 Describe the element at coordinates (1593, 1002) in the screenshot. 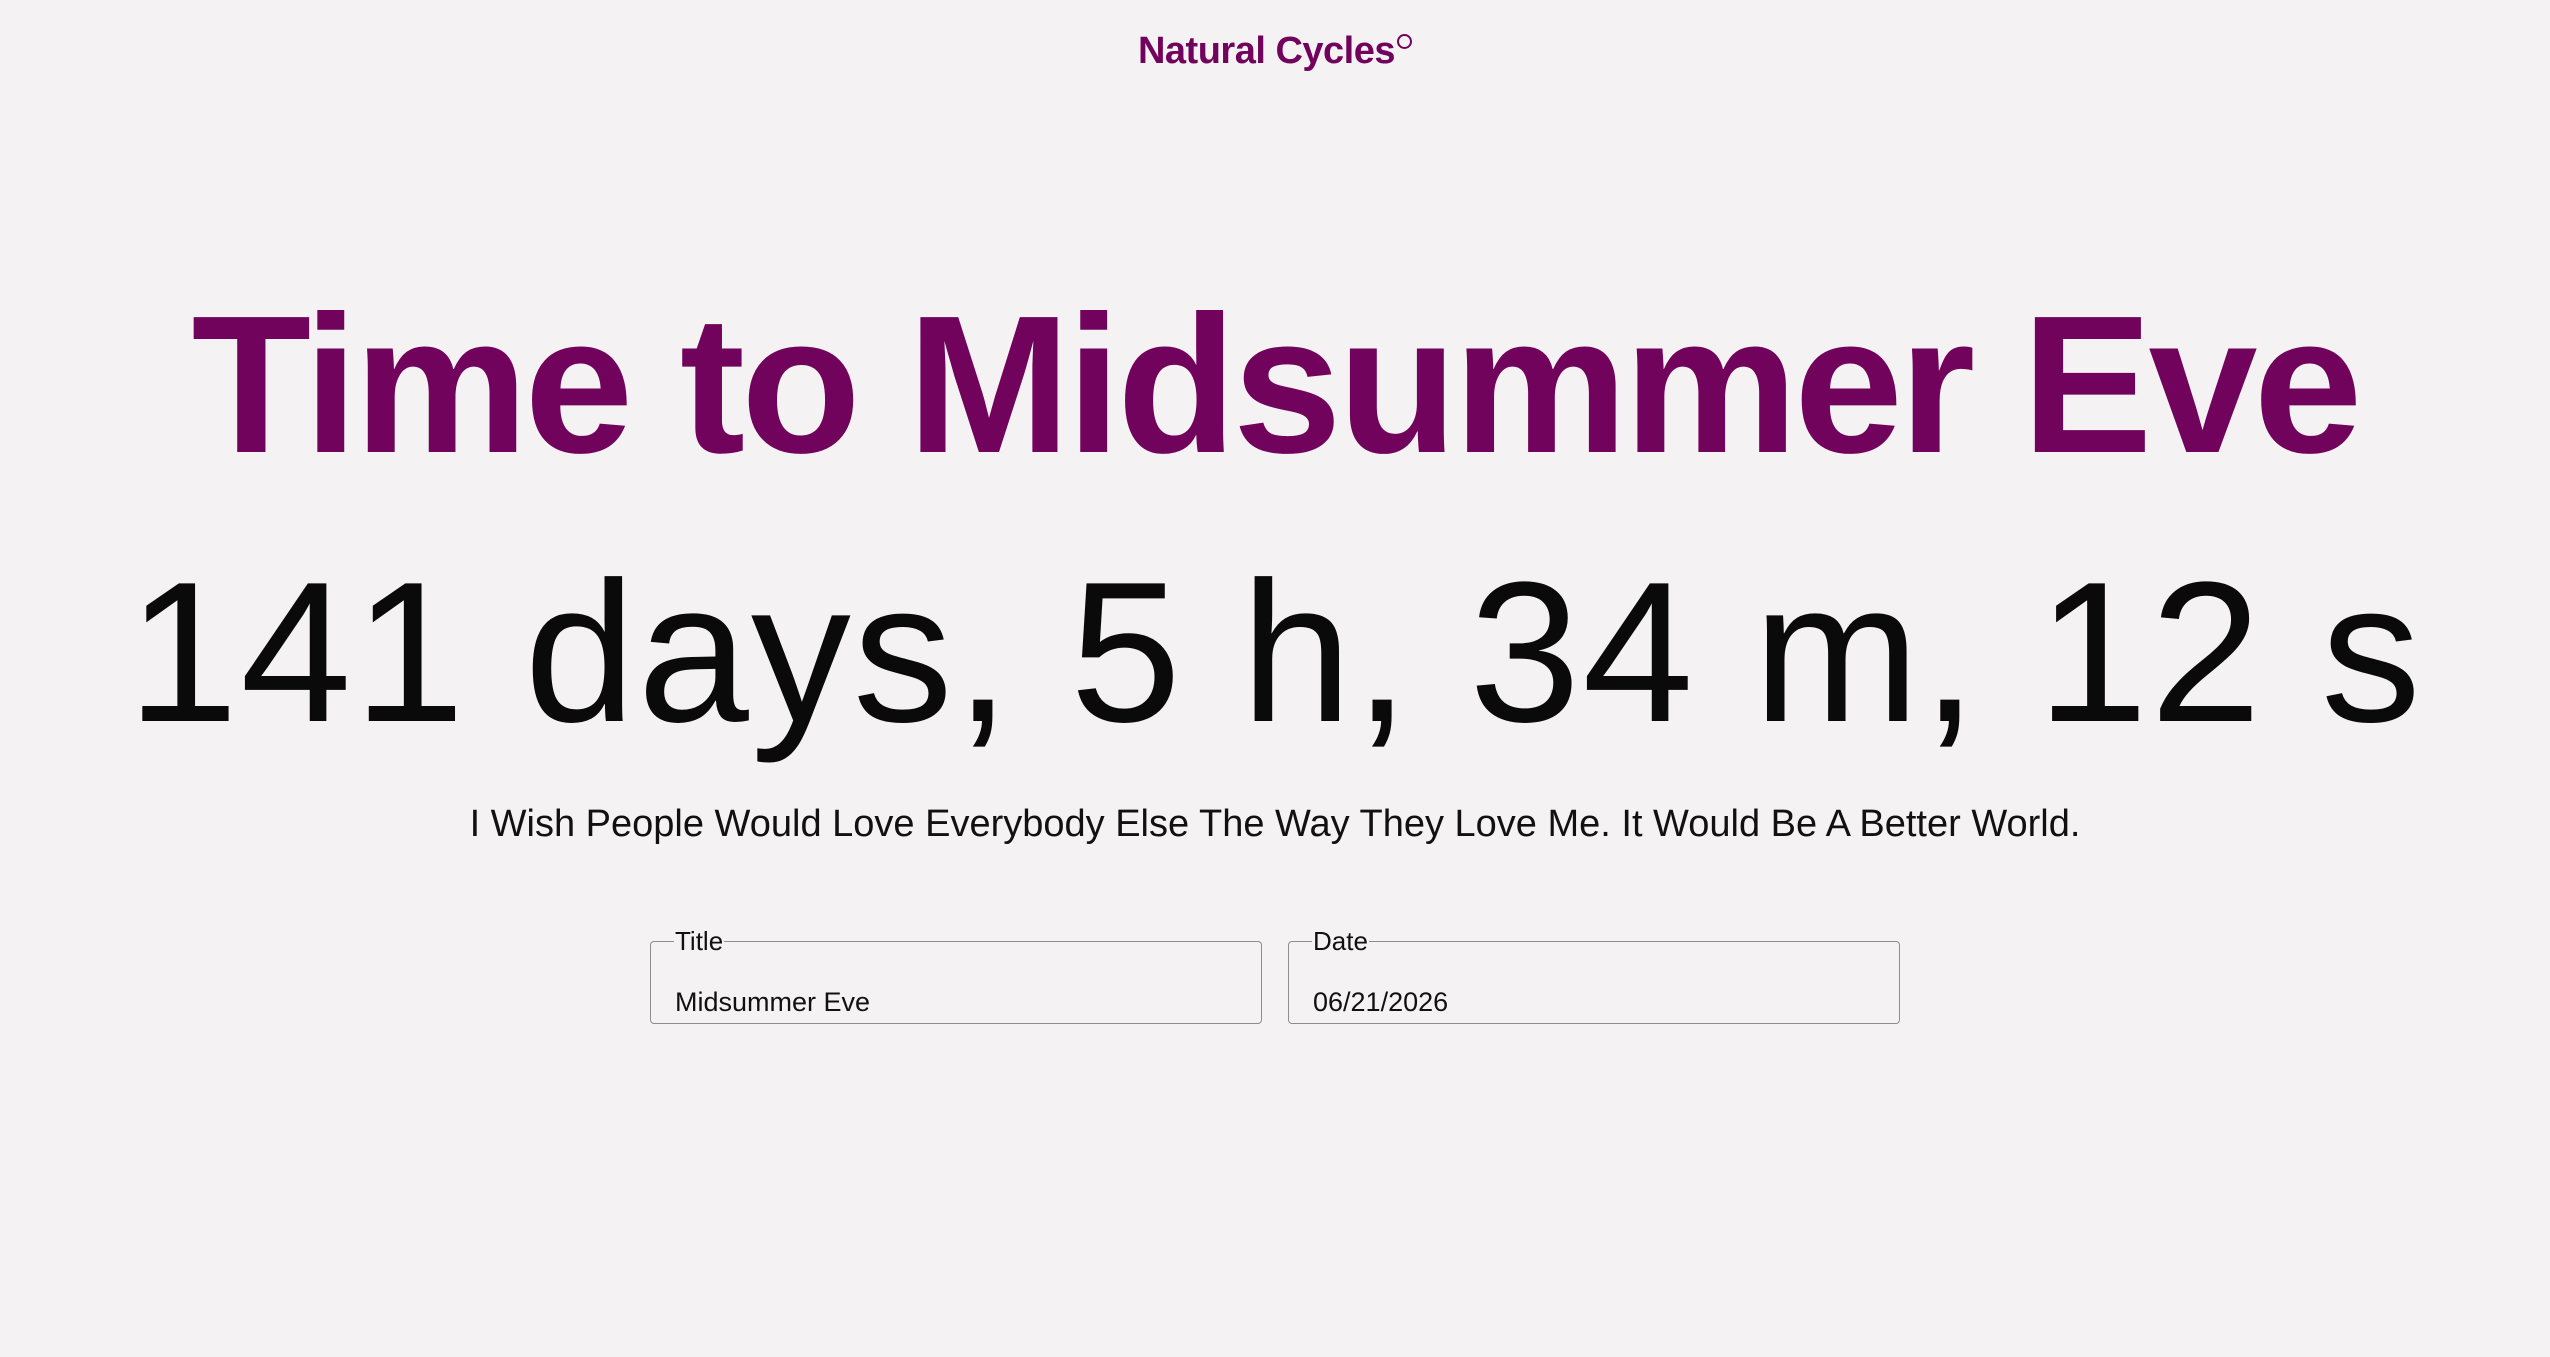

I see `date-input` at that location.